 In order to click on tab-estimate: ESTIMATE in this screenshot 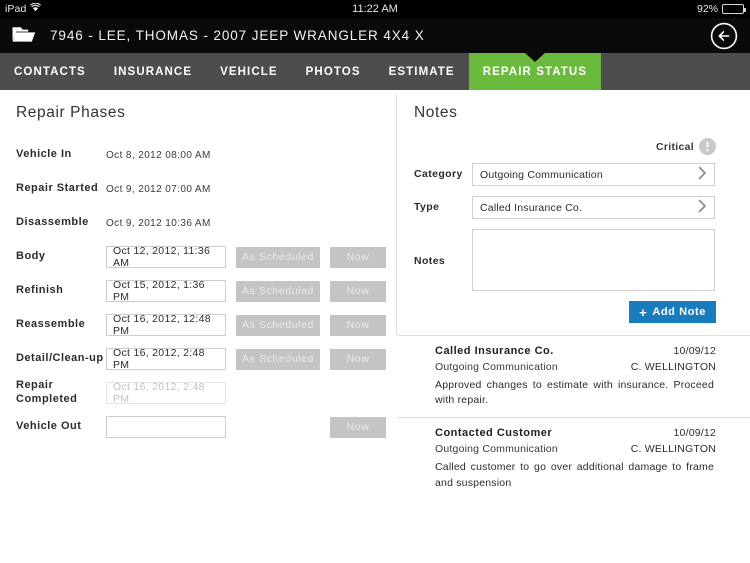, I will do `click(422, 71)`.